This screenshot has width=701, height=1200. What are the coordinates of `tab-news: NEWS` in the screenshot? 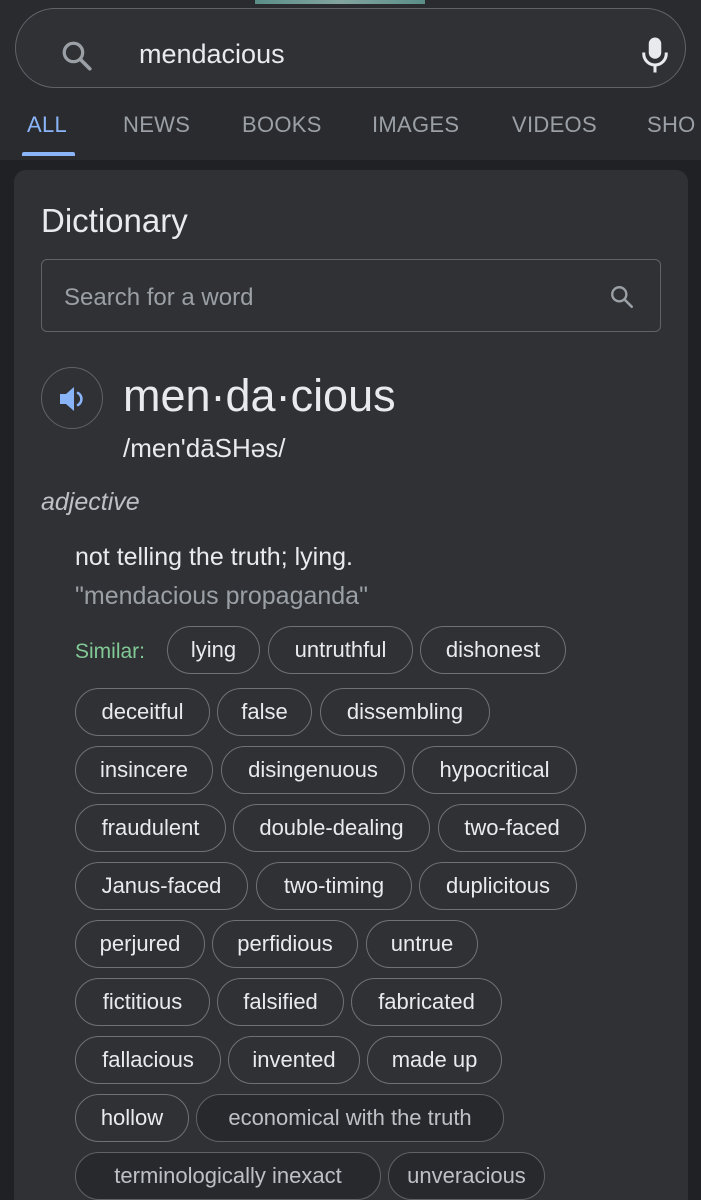 It's located at (156, 125).